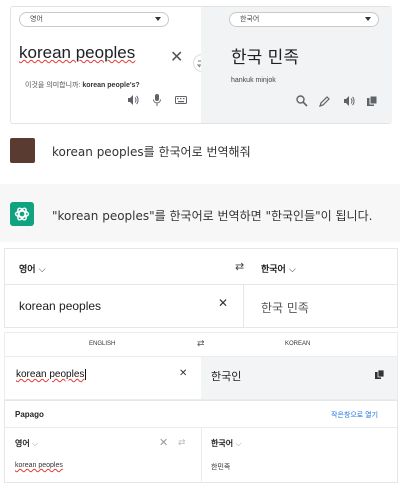 This screenshot has width=400, height=483. I want to click on keyboard-icon, so click(181, 100).